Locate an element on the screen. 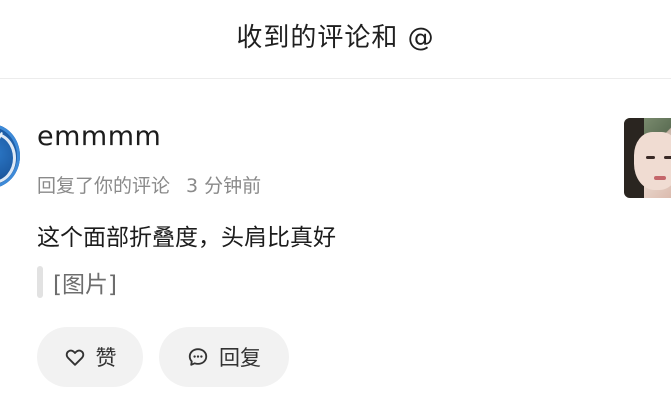  username: emmmm is located at coordinates (99, 136).